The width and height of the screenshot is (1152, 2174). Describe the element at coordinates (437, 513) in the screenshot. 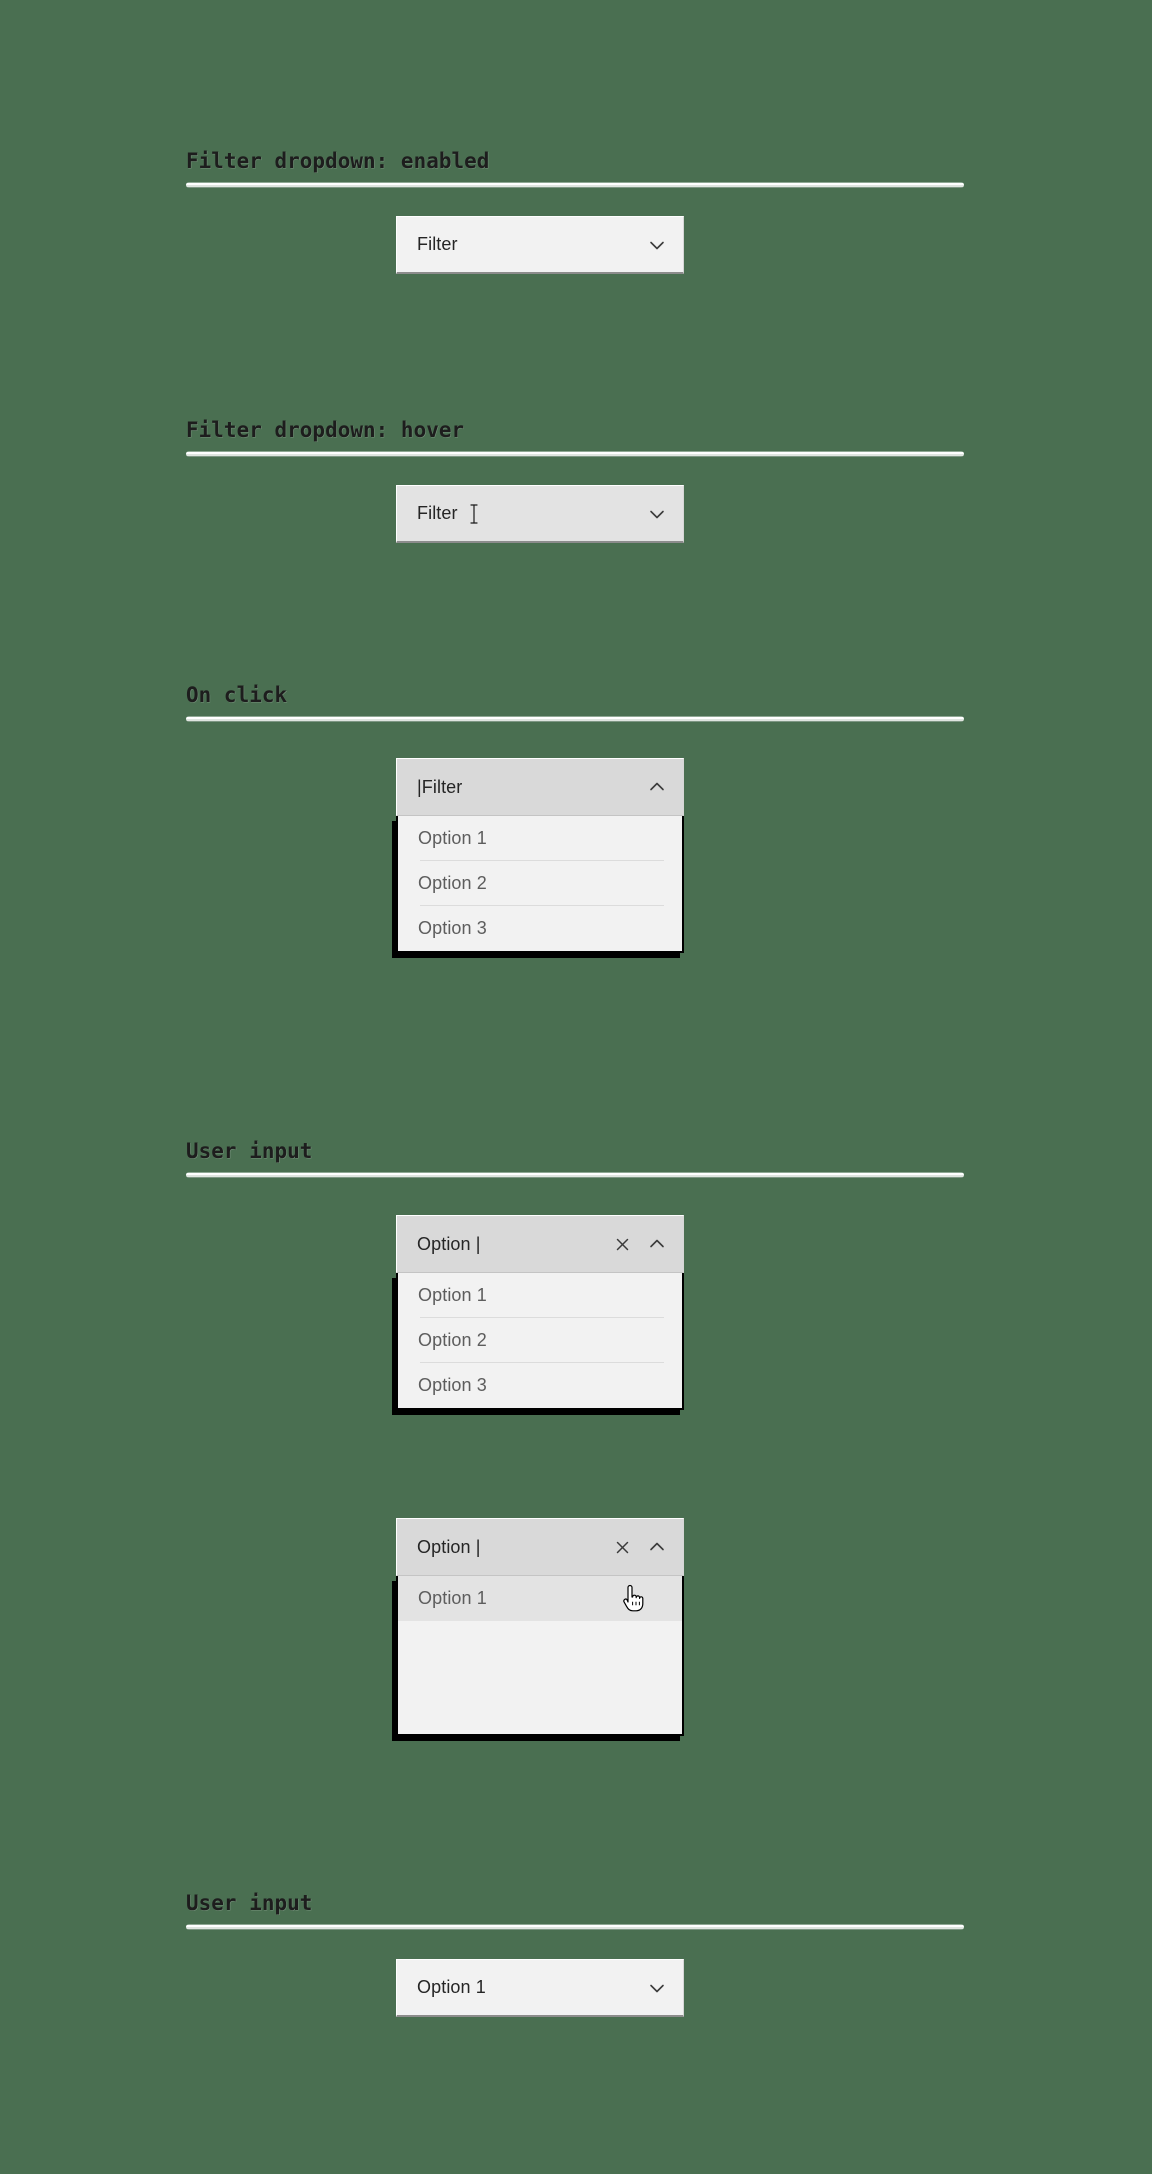

I see `dropdown-hover-value: Filter` at that location.